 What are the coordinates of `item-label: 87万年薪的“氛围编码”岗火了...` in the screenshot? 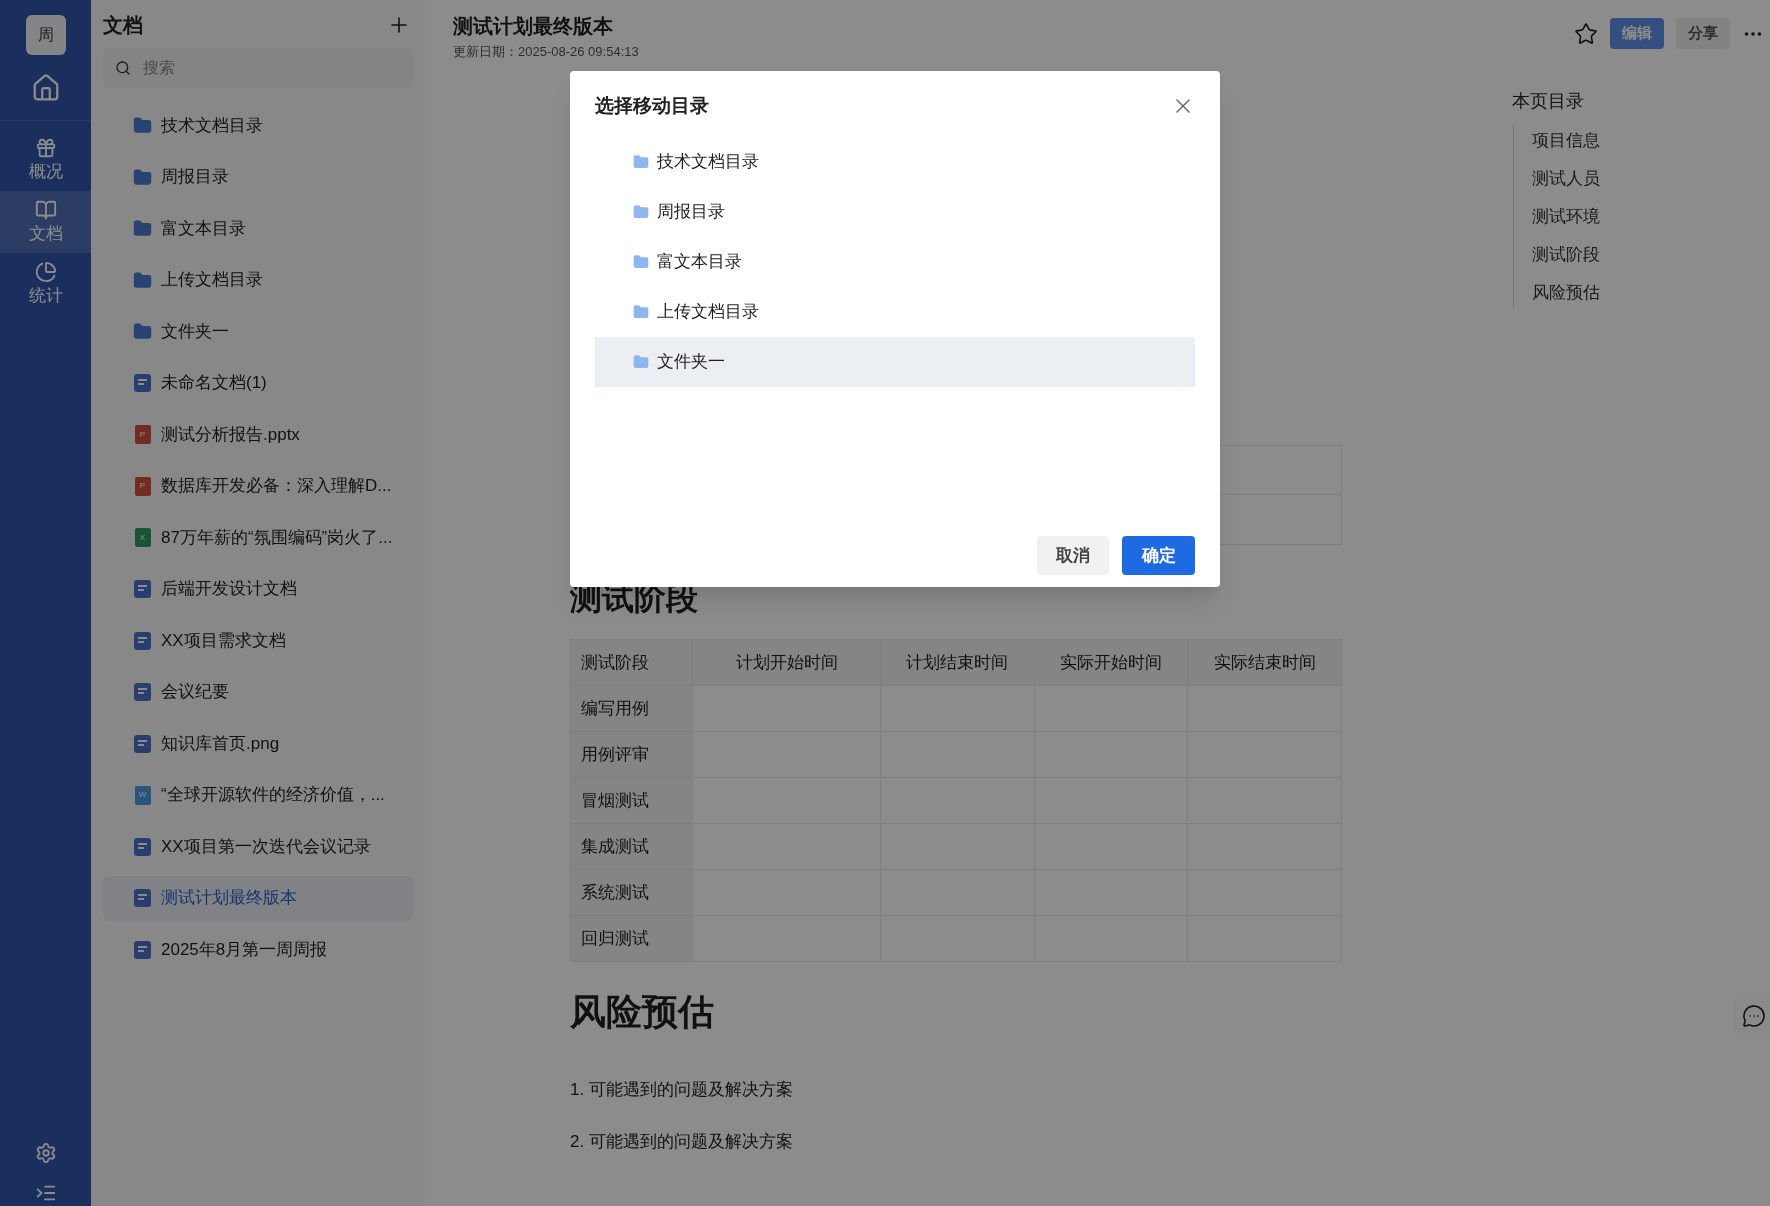 It's located at (277, 537).